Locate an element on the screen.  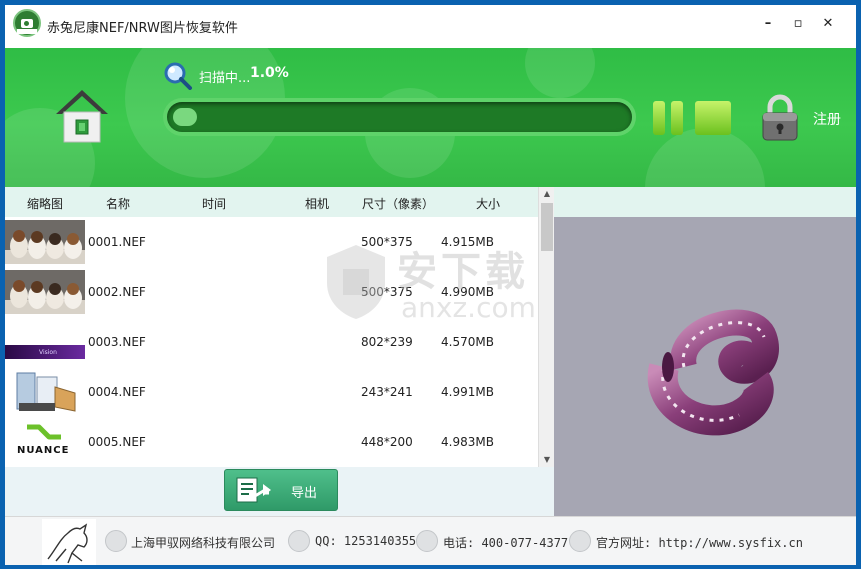
file-size: 4.915MB is located at coordinates (467, 242).